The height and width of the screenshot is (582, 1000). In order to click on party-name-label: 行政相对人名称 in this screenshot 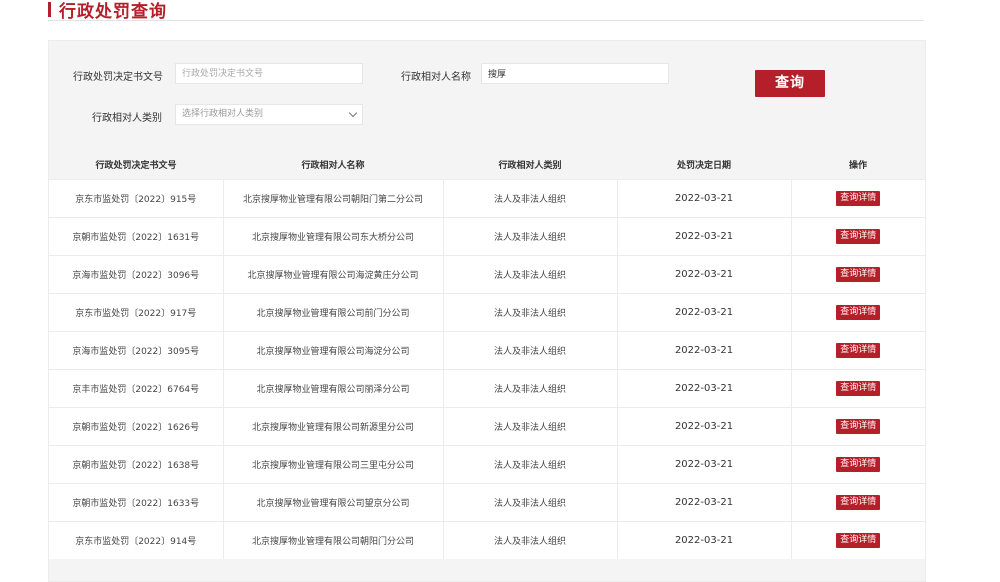, I will do `click(436, 77)`.